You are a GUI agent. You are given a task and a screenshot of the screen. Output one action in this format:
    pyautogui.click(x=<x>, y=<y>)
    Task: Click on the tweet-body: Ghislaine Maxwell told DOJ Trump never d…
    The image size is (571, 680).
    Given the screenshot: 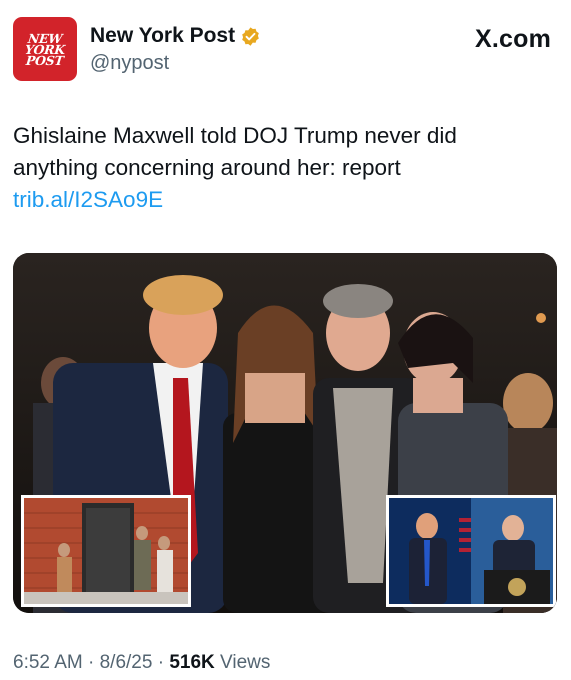 What is the action you would take?
    pyautogui.click(x=235, y=151)
    